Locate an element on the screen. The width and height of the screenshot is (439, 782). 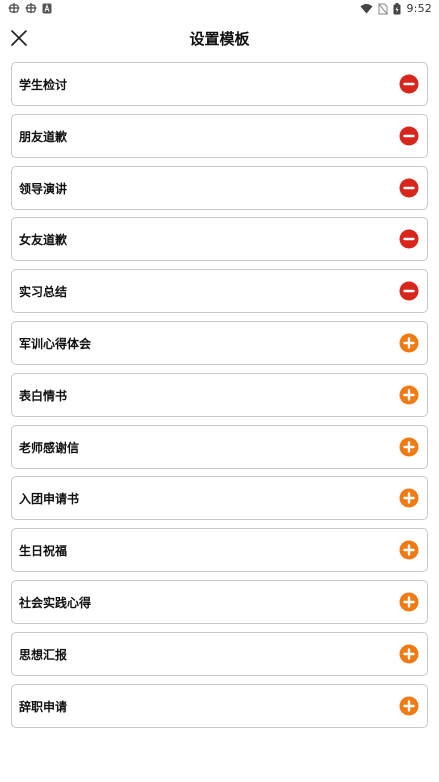
template-item-label: 领导演讲 is located at coordinates (43, 188).